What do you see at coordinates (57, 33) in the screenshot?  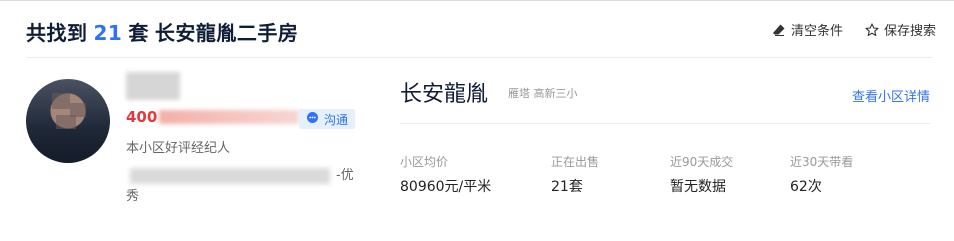 I see `title-prefix: 共找到` at bounding box center [57, 33].